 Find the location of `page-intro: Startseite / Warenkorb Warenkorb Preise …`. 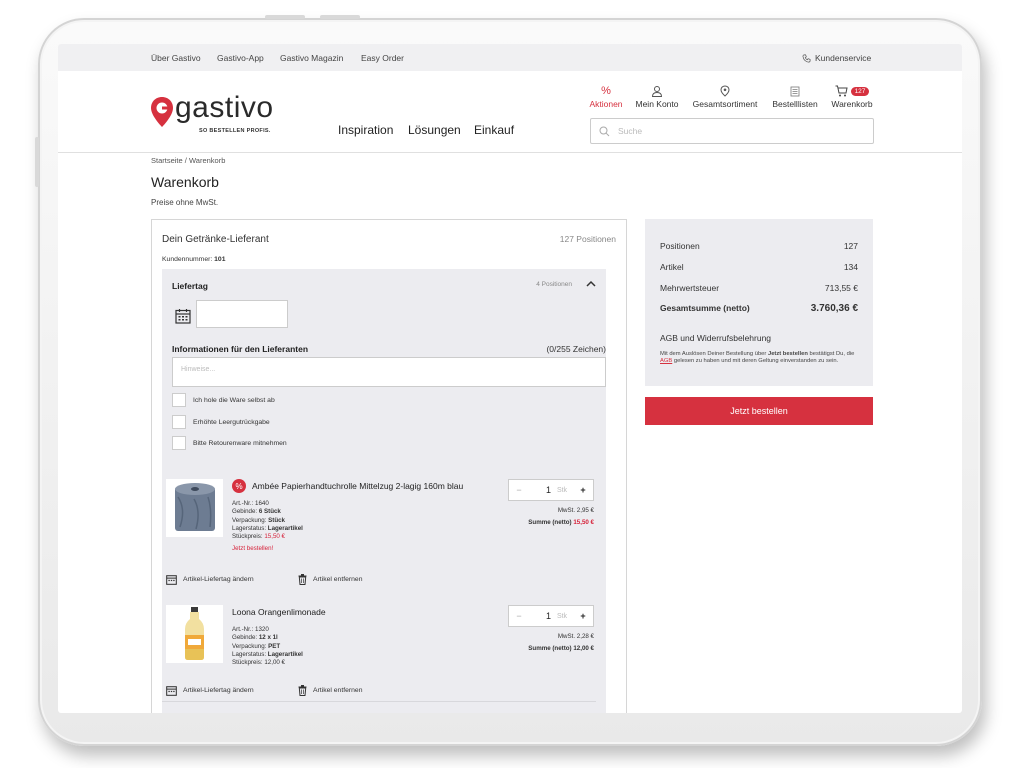

page-intro: Startseite / Warenkorb Warenkorb Preise … is located at coordinates (188, 181).